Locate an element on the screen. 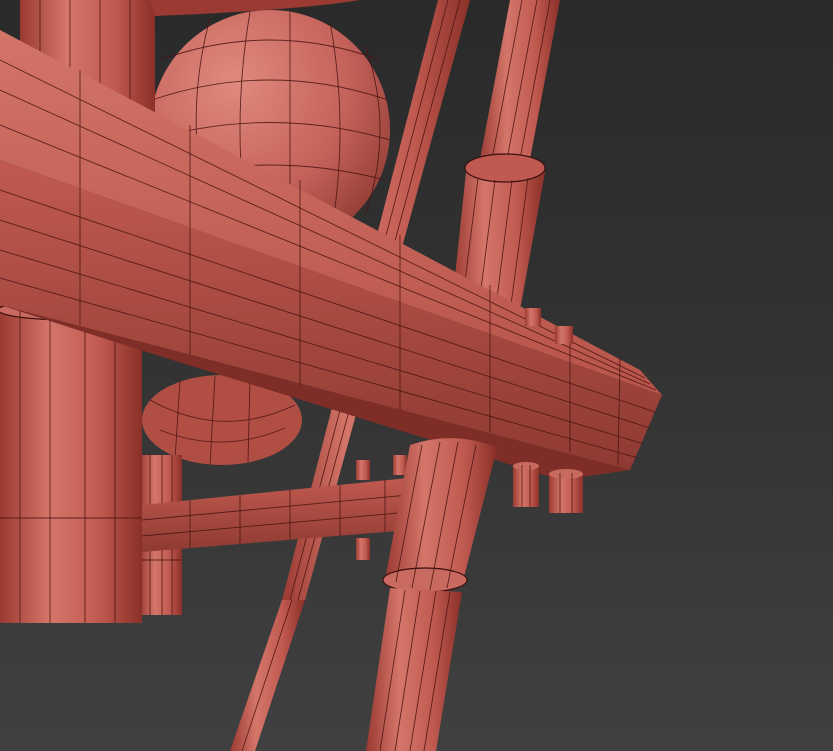 Image resolution: width=833 pixels, height=751 pixels. left-cylinder is located at coordinates (71, 461).